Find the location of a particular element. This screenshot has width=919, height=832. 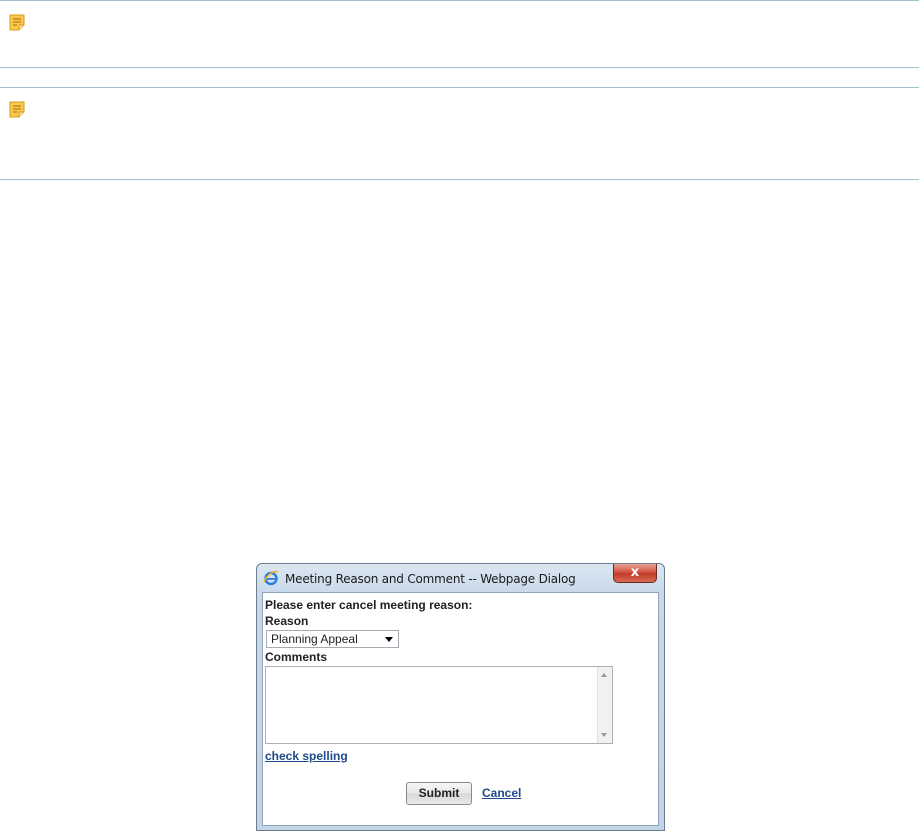

scroll-up-arrow-icon is located at coordinates (604, 675).